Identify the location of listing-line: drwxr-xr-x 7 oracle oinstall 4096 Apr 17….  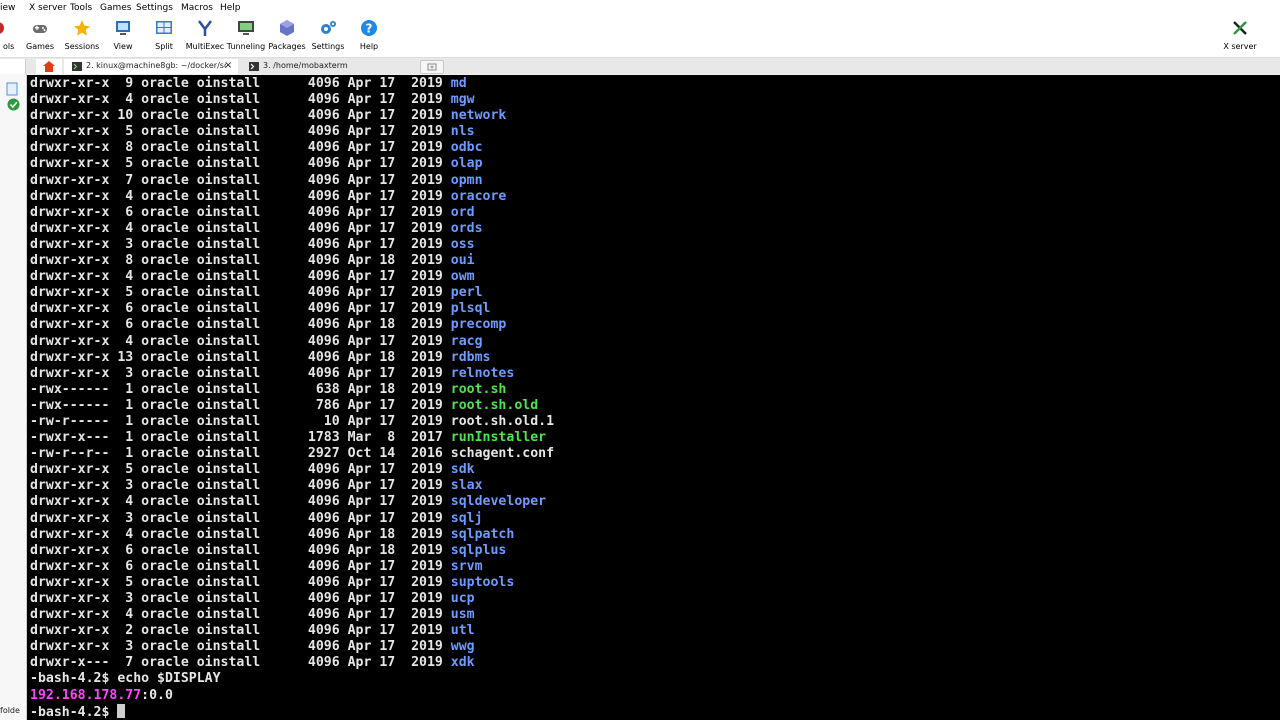
(292, 181).